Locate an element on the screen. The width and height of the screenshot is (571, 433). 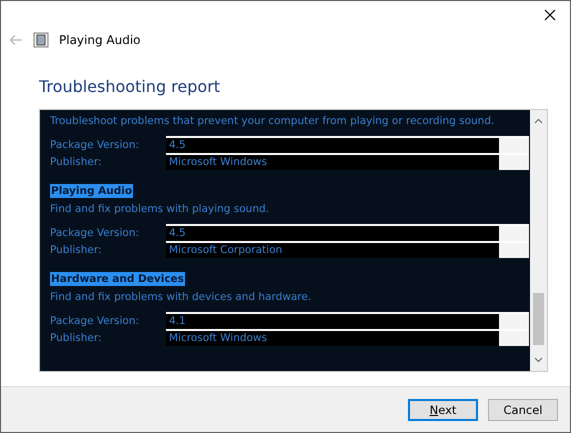
page-heading: Troubleshooting report is located at coordinates (130, 87).